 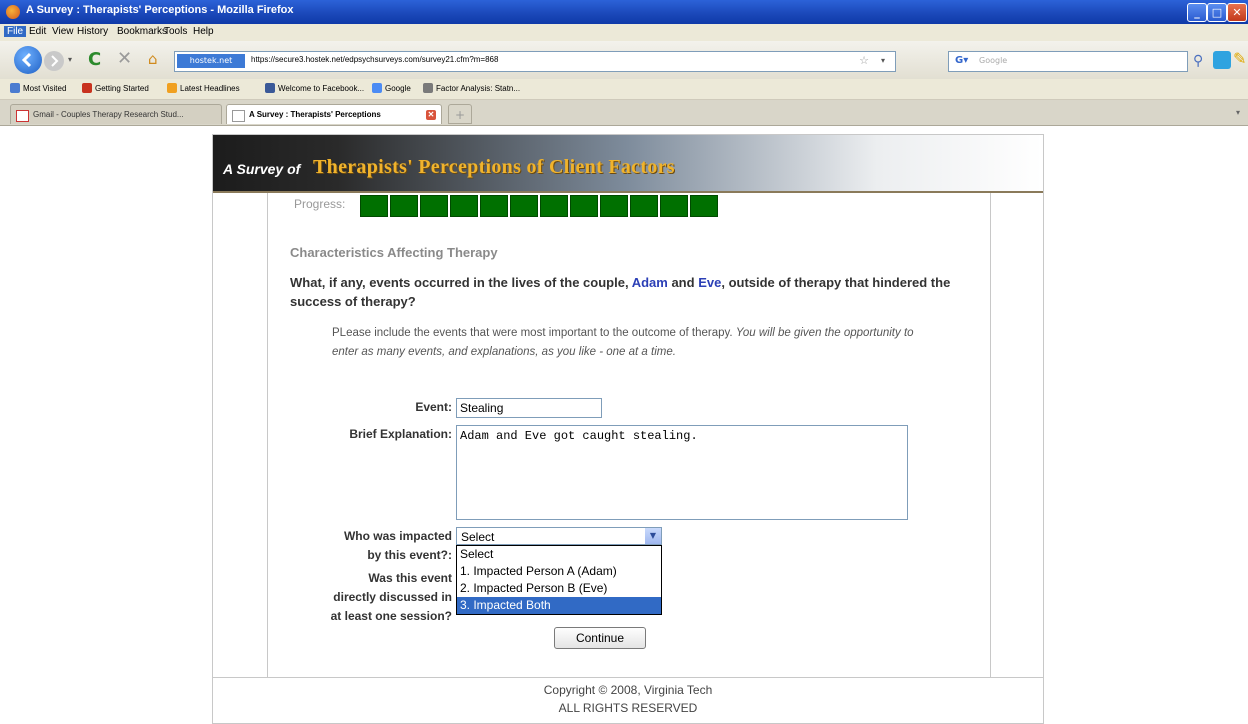 I want to click on close-window-button: ✕, so click(x=1237, y=12).